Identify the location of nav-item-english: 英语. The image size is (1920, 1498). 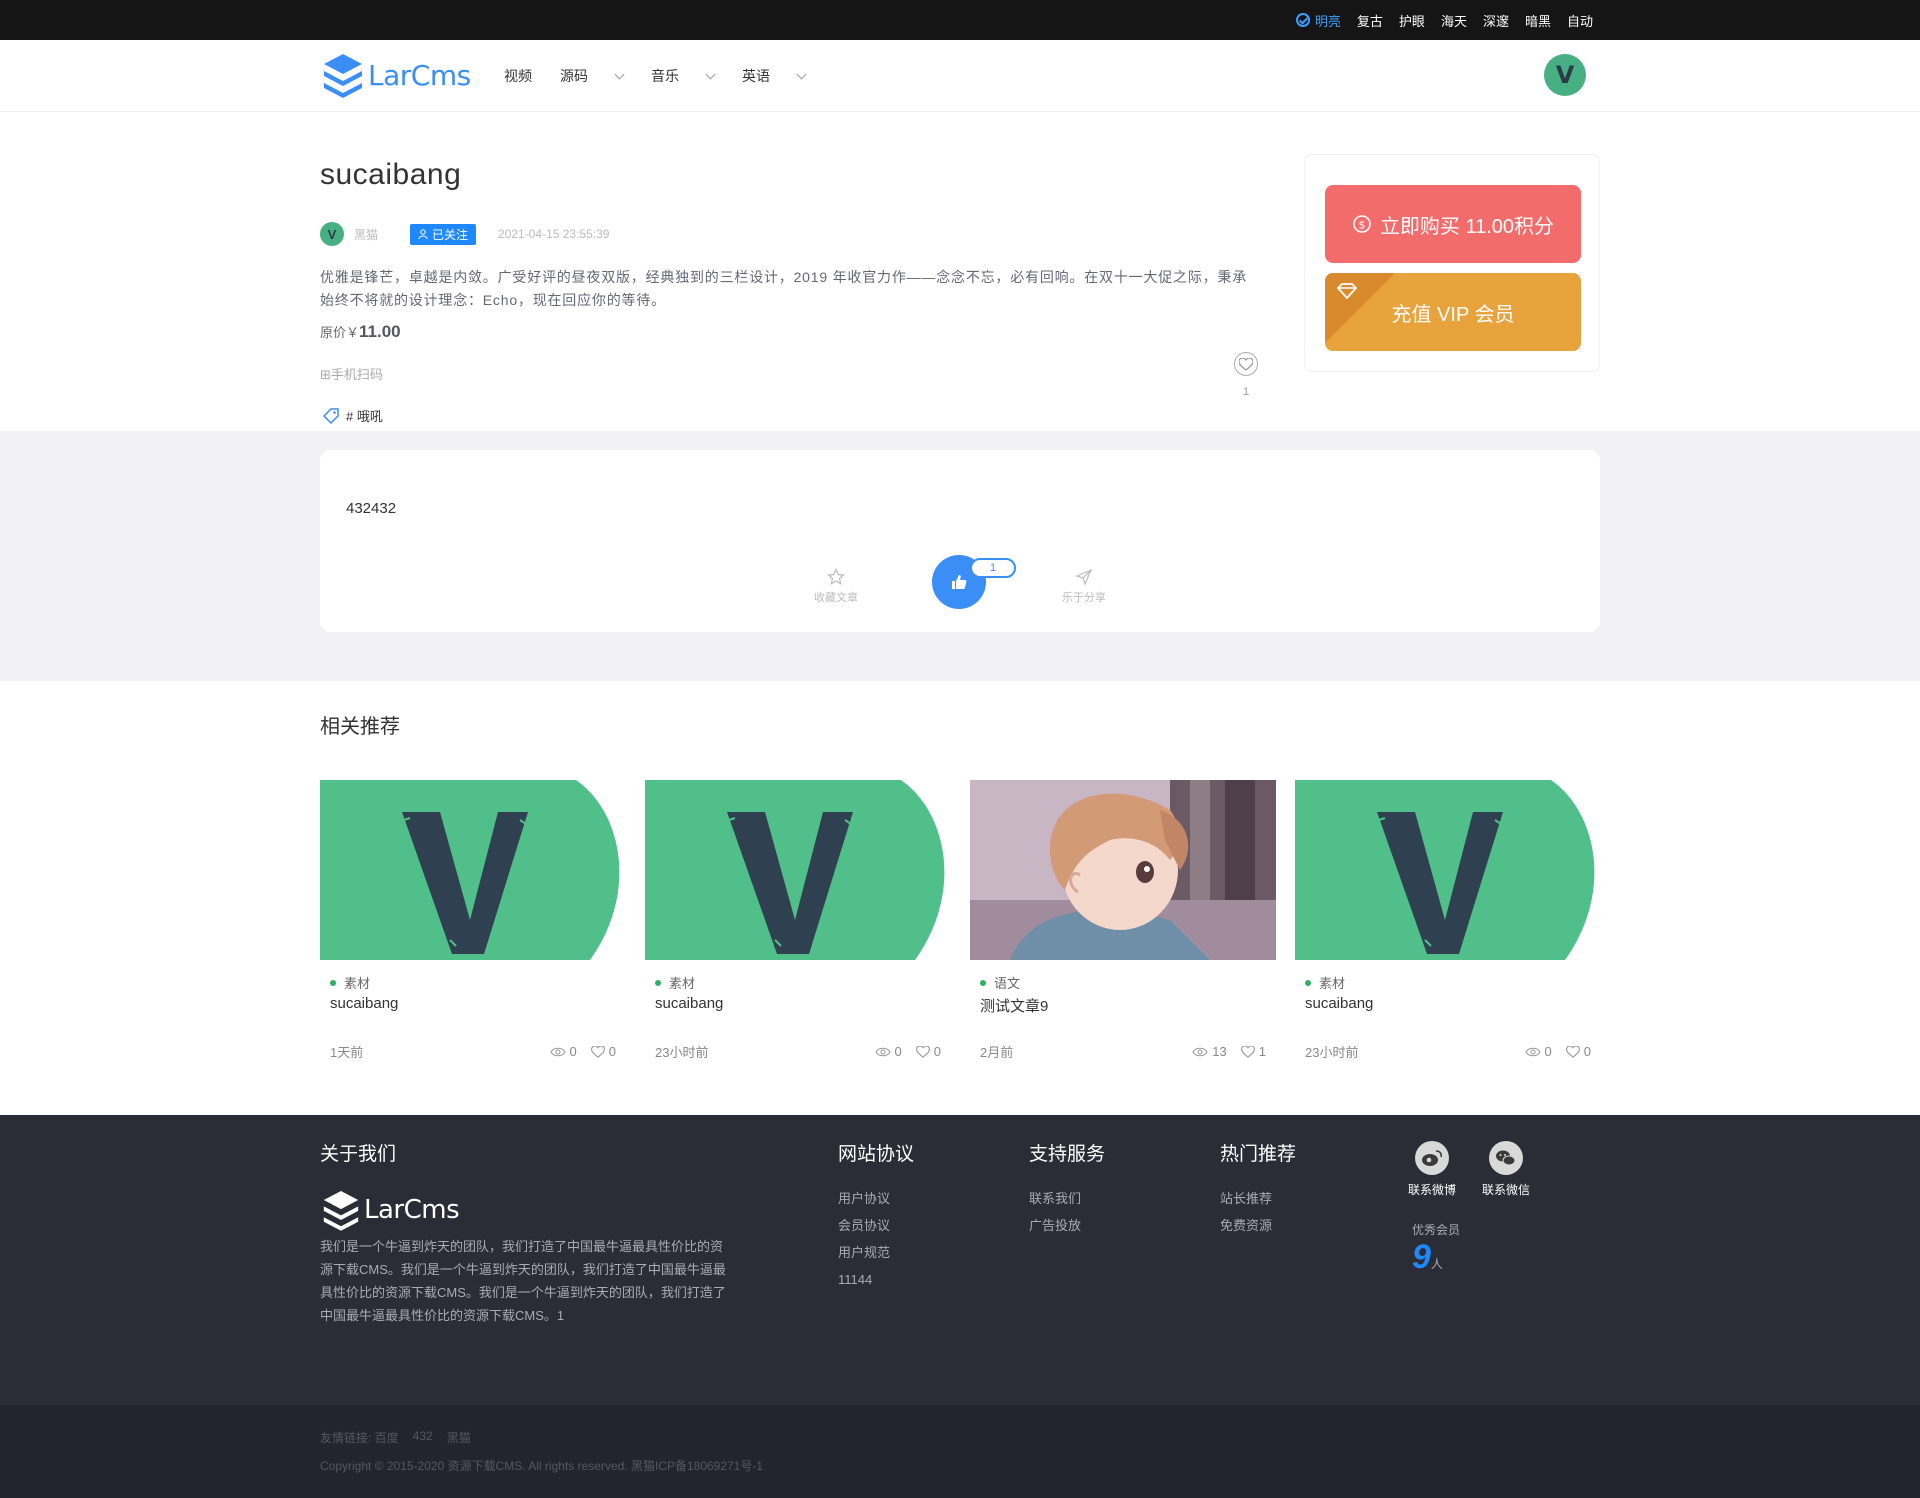
(774, 76).